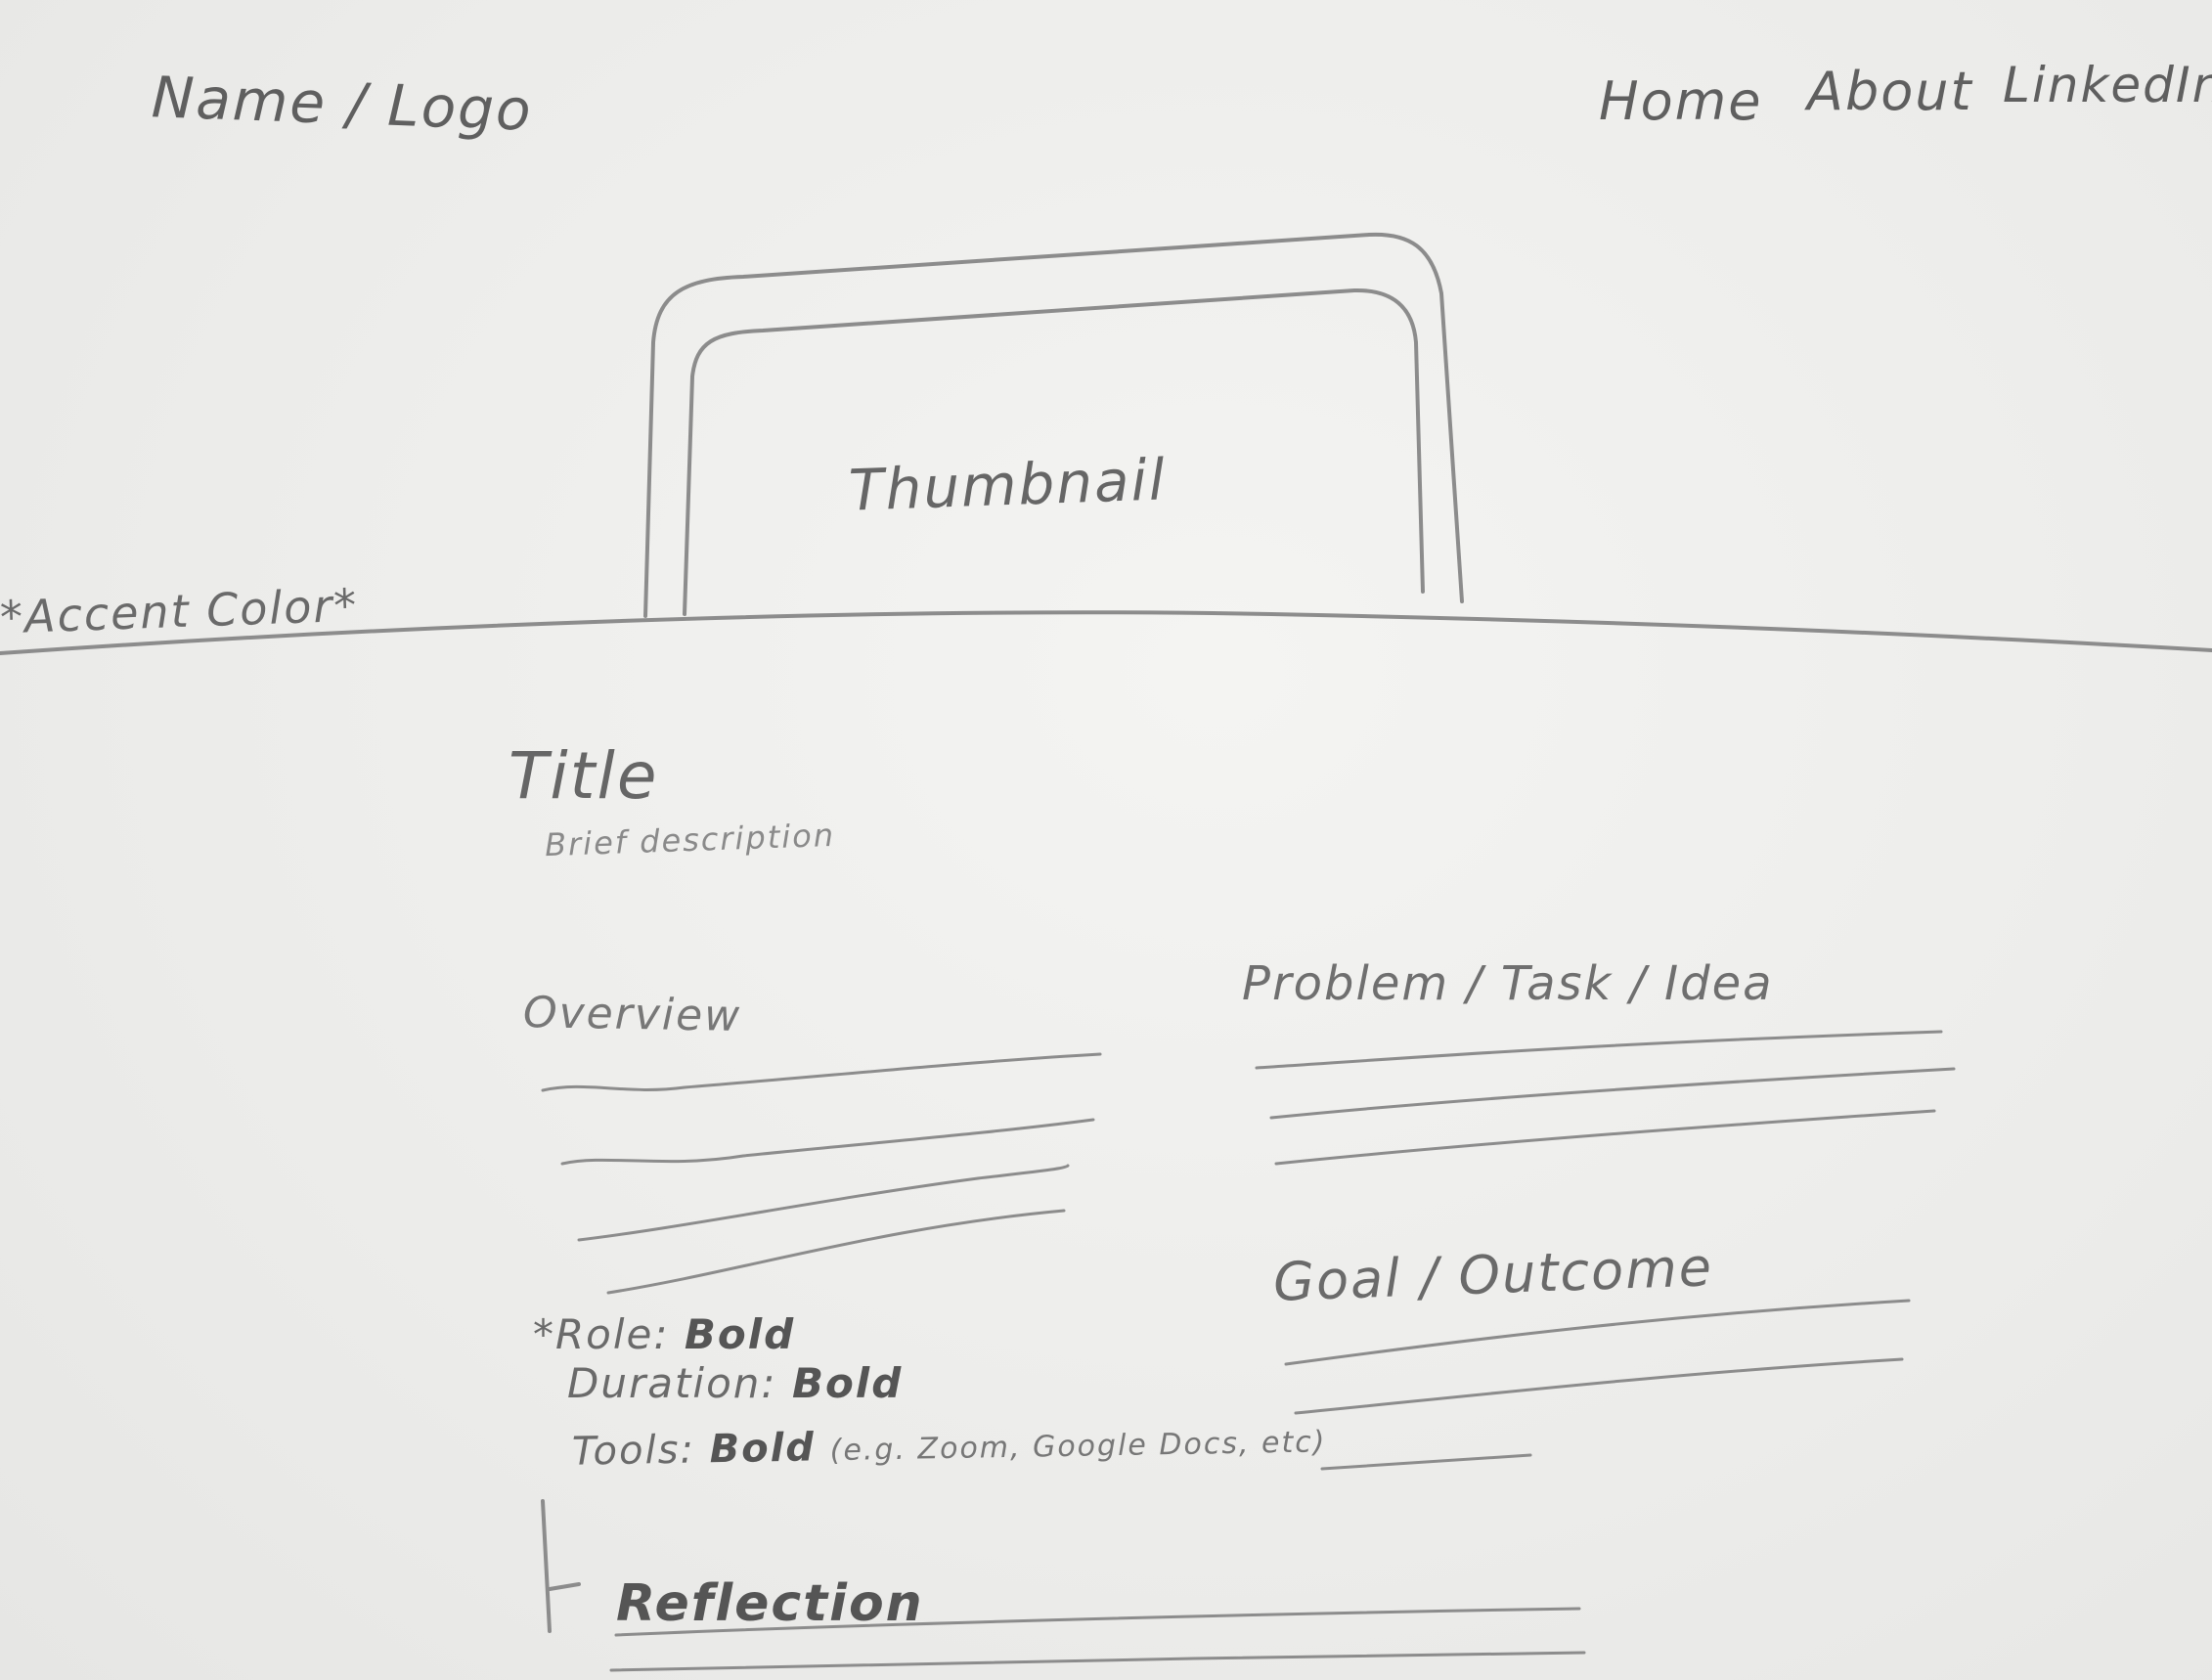  Describe the element at coordinates (561, 1566) in the screenshot. I see `reflection-bracket` at that location.